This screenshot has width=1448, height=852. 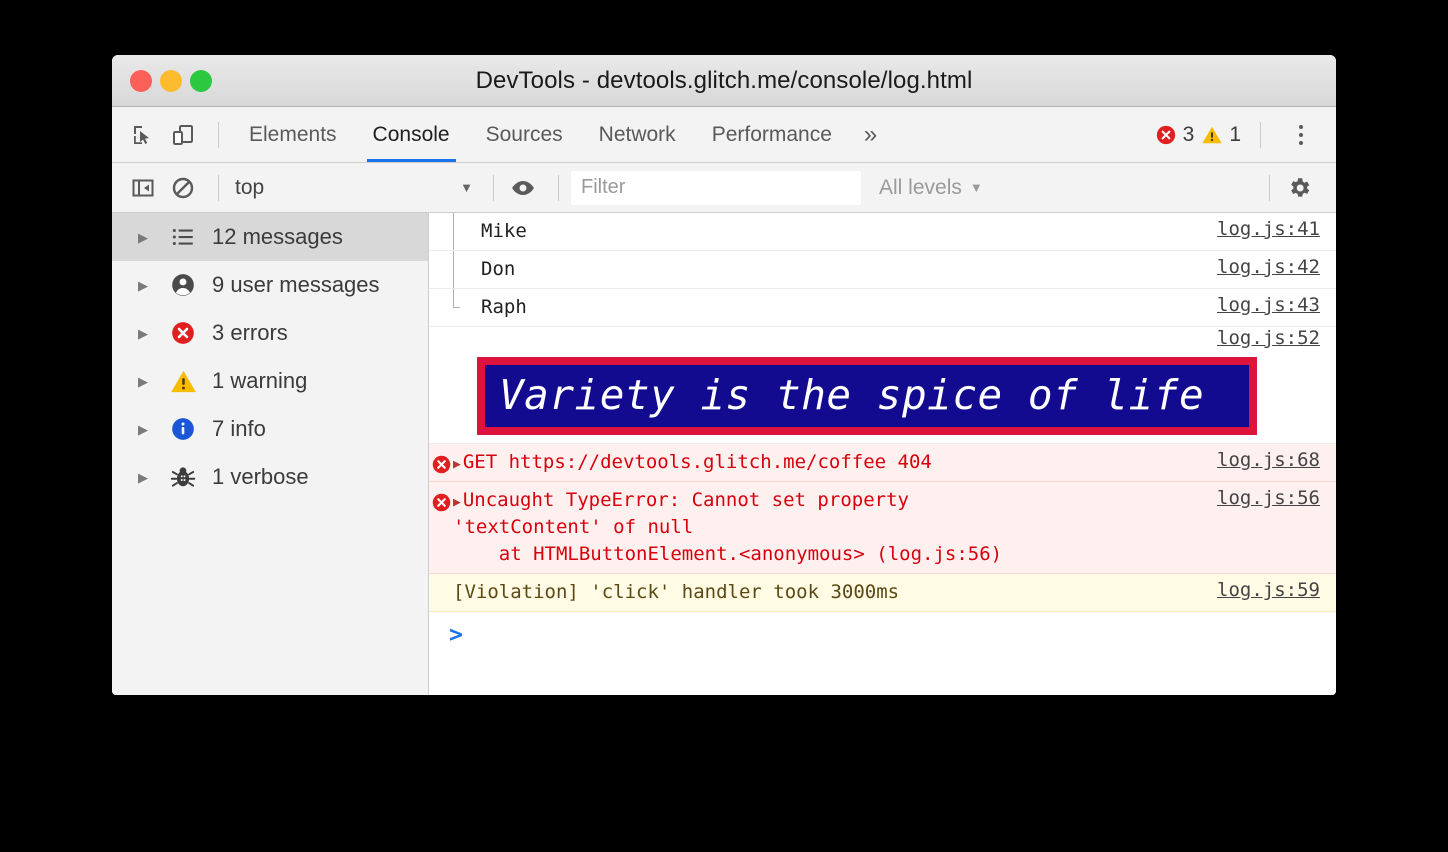 I want to click on toolbar-divider, so click(x=218, y=134).